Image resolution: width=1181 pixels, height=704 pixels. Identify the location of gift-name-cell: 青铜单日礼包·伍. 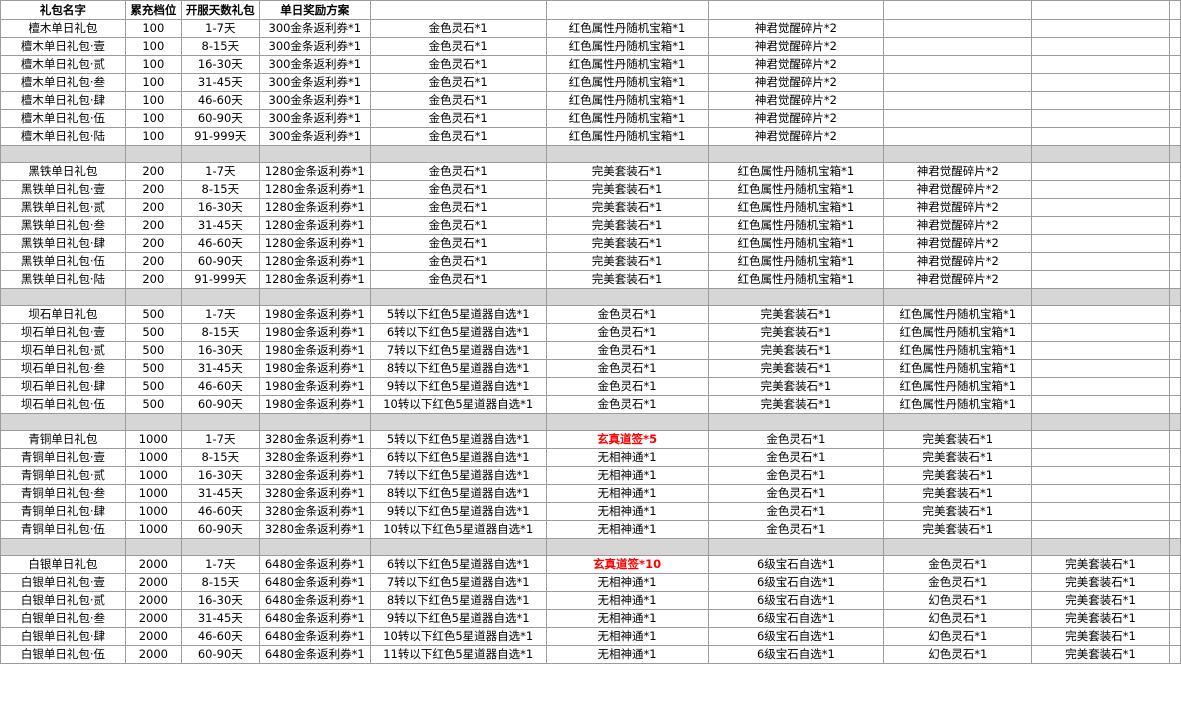
(63, 529).